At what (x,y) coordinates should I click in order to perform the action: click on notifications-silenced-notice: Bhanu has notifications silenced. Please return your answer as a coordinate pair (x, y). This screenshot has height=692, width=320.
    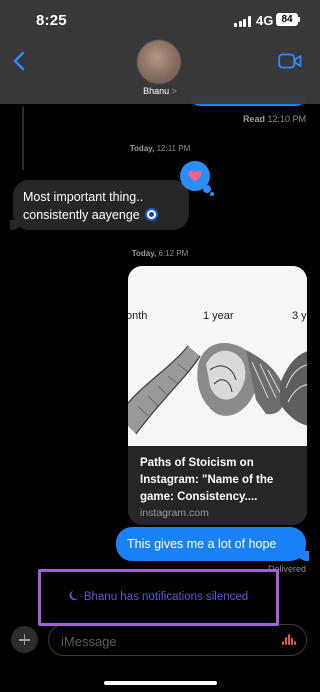
    Looking at the image, I should click on (158, 596).